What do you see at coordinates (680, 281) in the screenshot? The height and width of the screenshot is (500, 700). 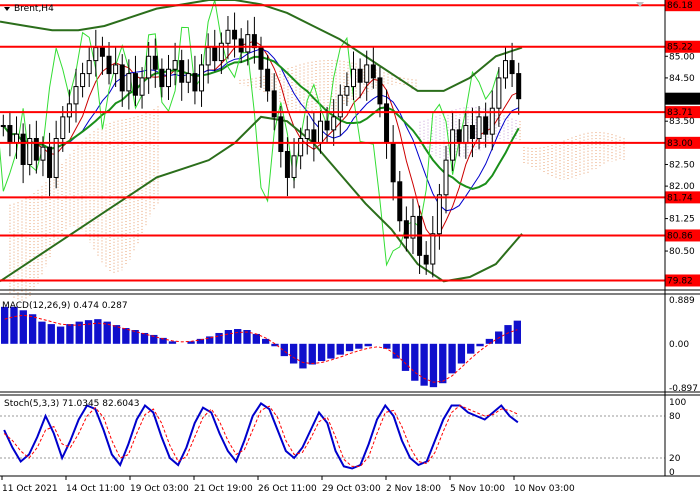 I see `level-price-tag-label: 79.82` at bounding box center [680, 281].